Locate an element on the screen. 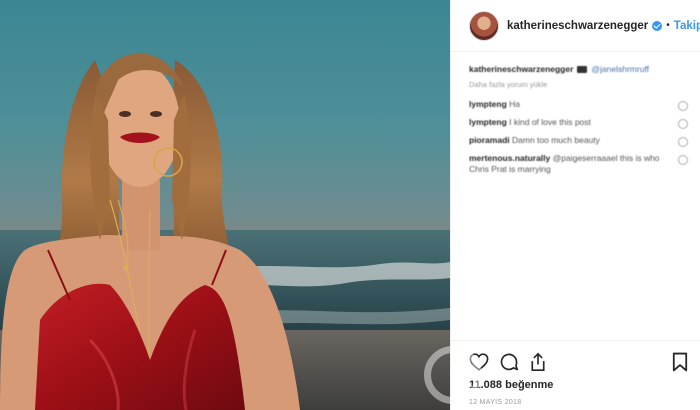  comment-item: lympteng Ha is located at coordinates (578, 105).